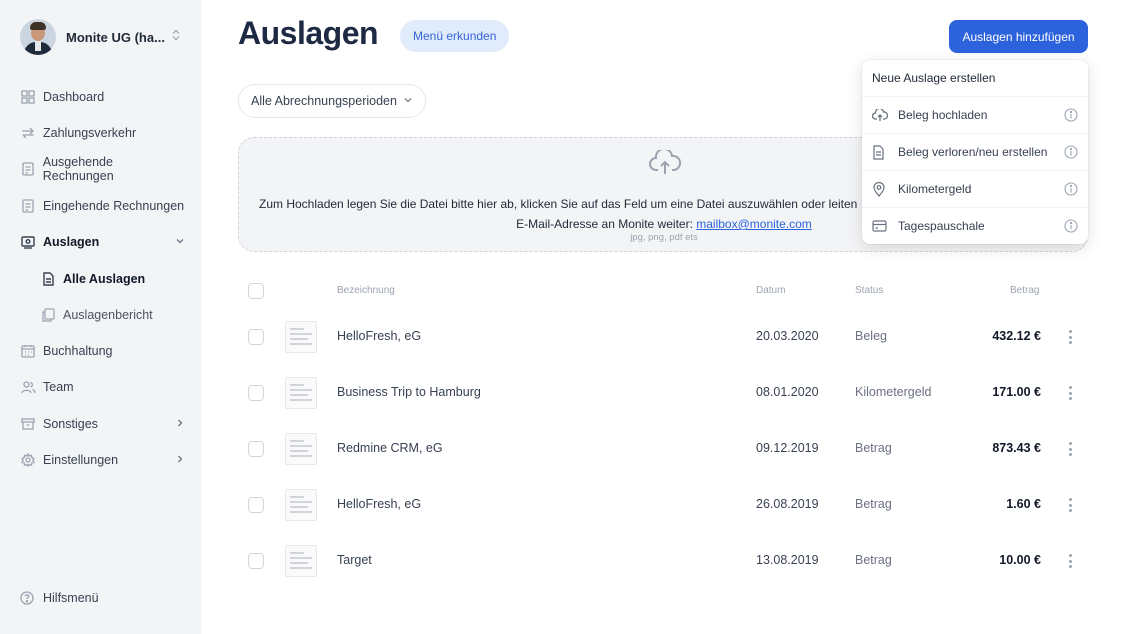  Describe the element at coordinates (1020, 560) in the screenshot. I see `cell-amount: 10.00 €` at that location.